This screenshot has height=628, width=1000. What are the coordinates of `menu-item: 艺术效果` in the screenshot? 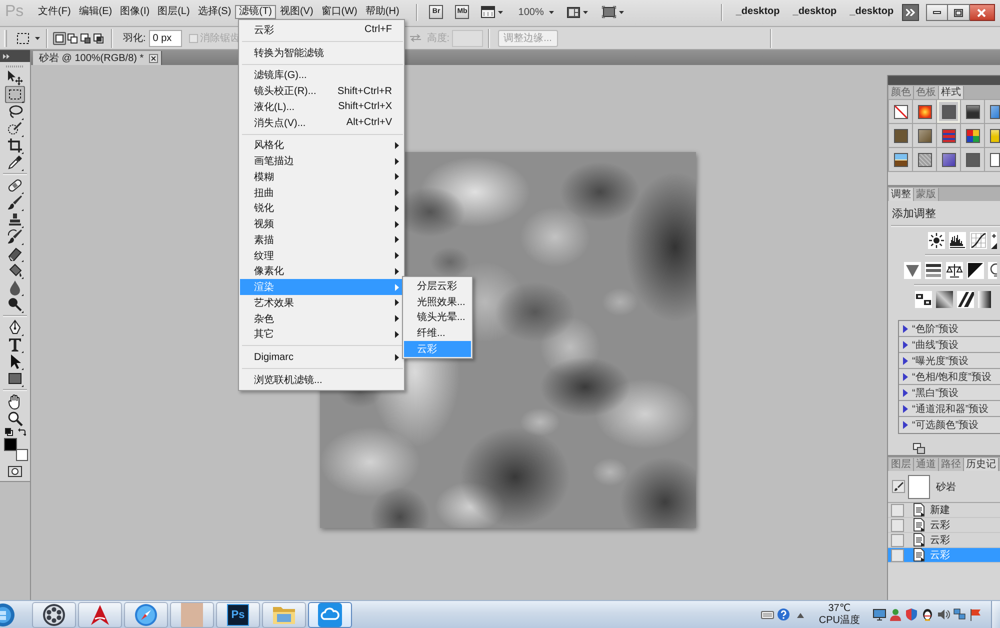 It's located at (321, 303).